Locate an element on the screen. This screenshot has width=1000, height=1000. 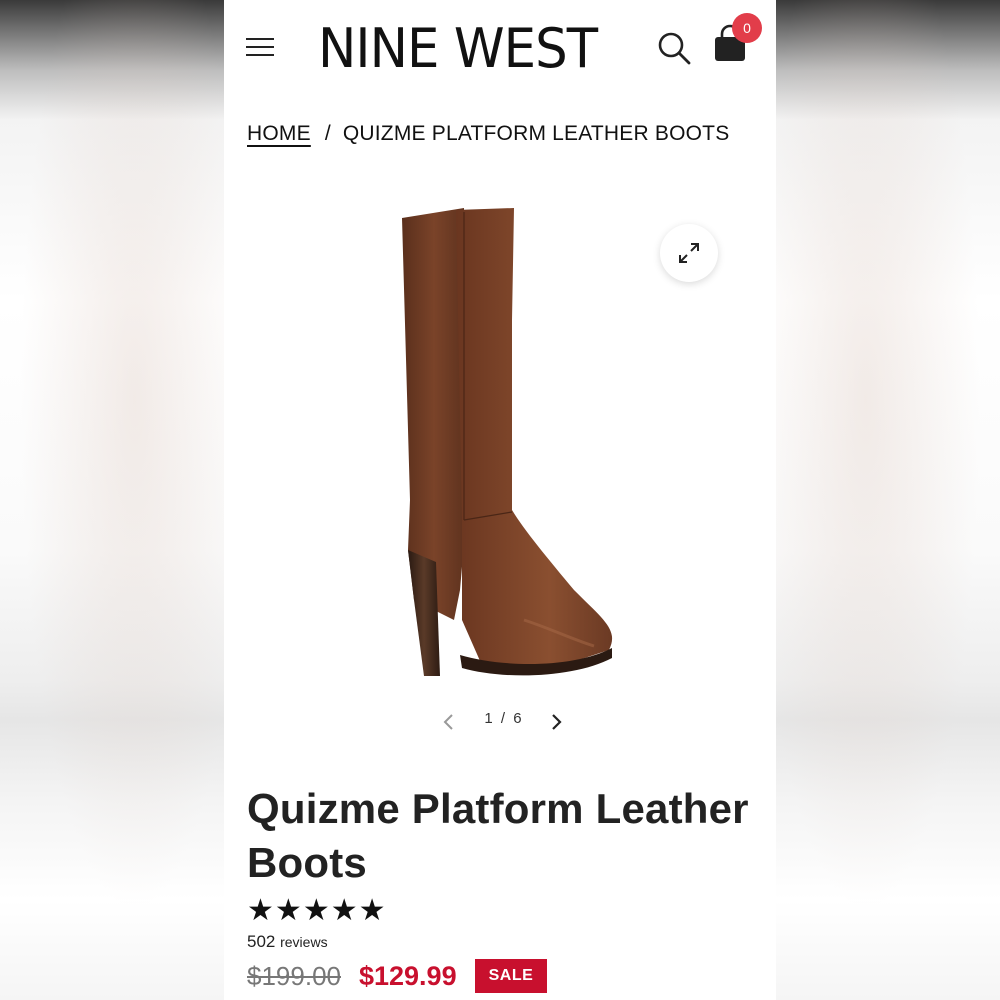
menu-icon is located at coordinates (261, 47).